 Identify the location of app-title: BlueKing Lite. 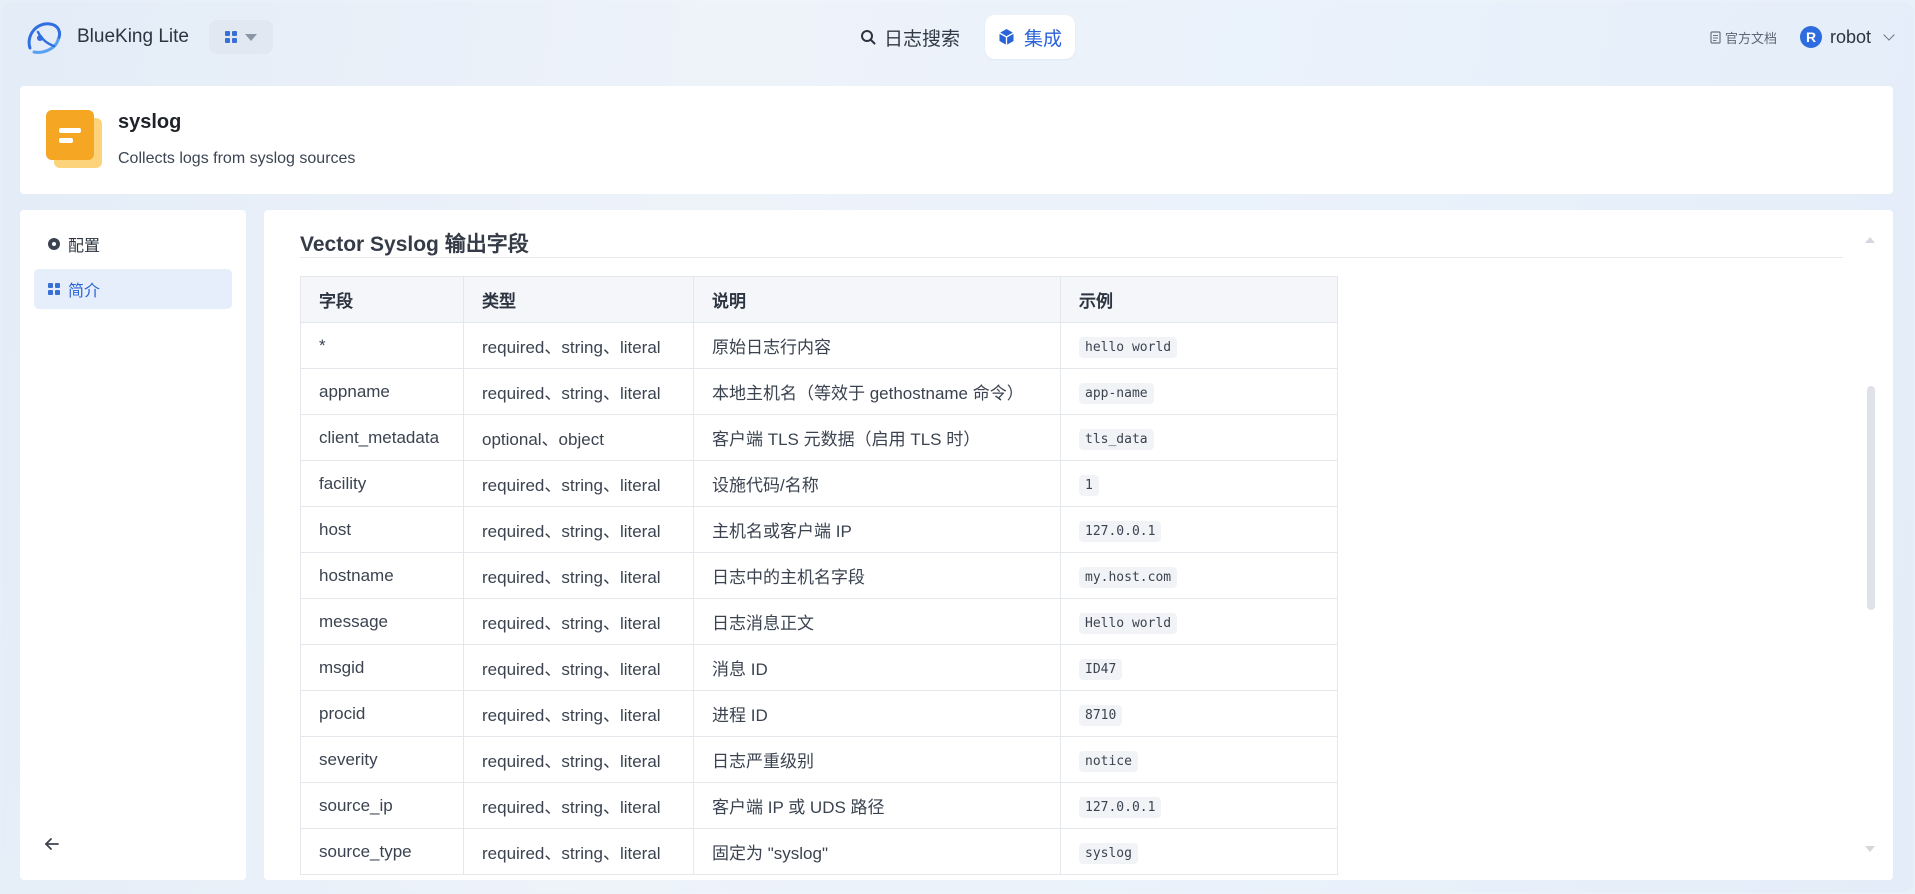
(133, 36).